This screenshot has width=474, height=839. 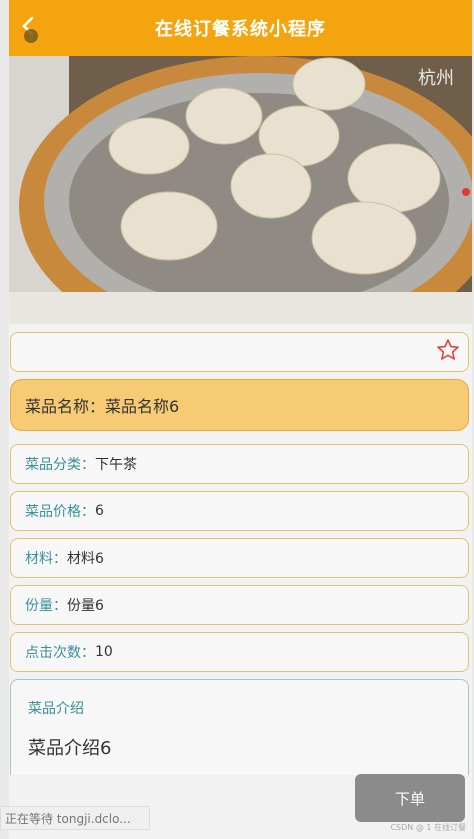 I want to click on dish-name-label: 菜品名称：, so click(x=65, y=406).